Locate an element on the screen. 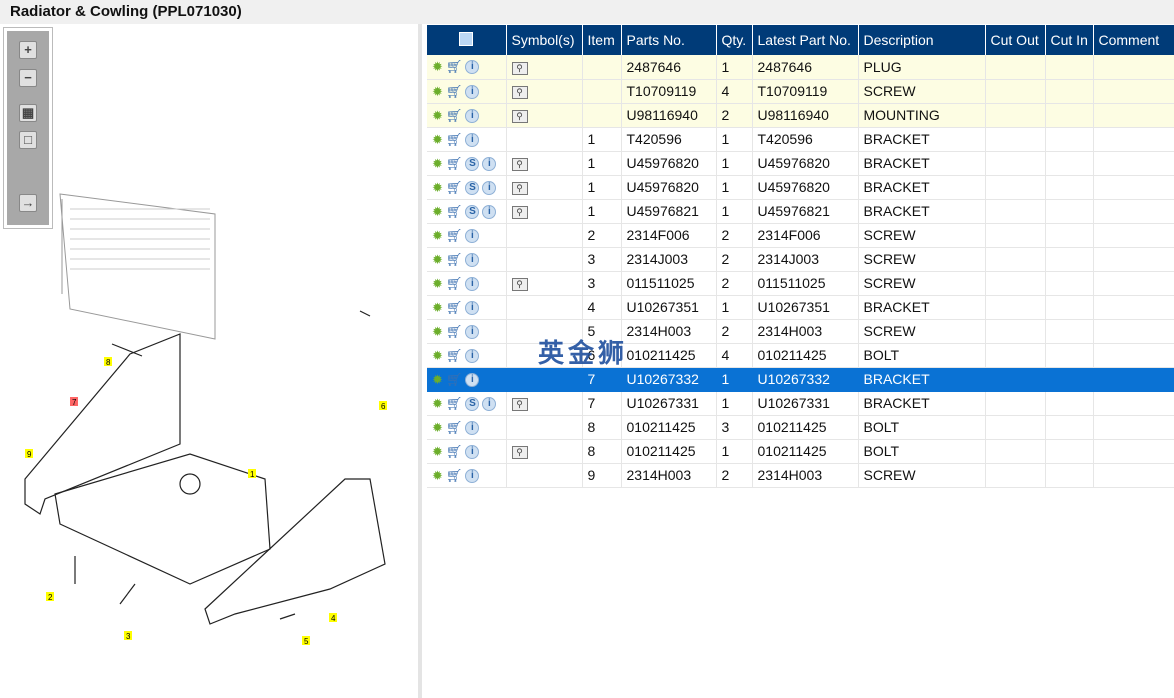 The image size is (1174, 698). column-header: Cut Out is located at coordinates (1015, 40).